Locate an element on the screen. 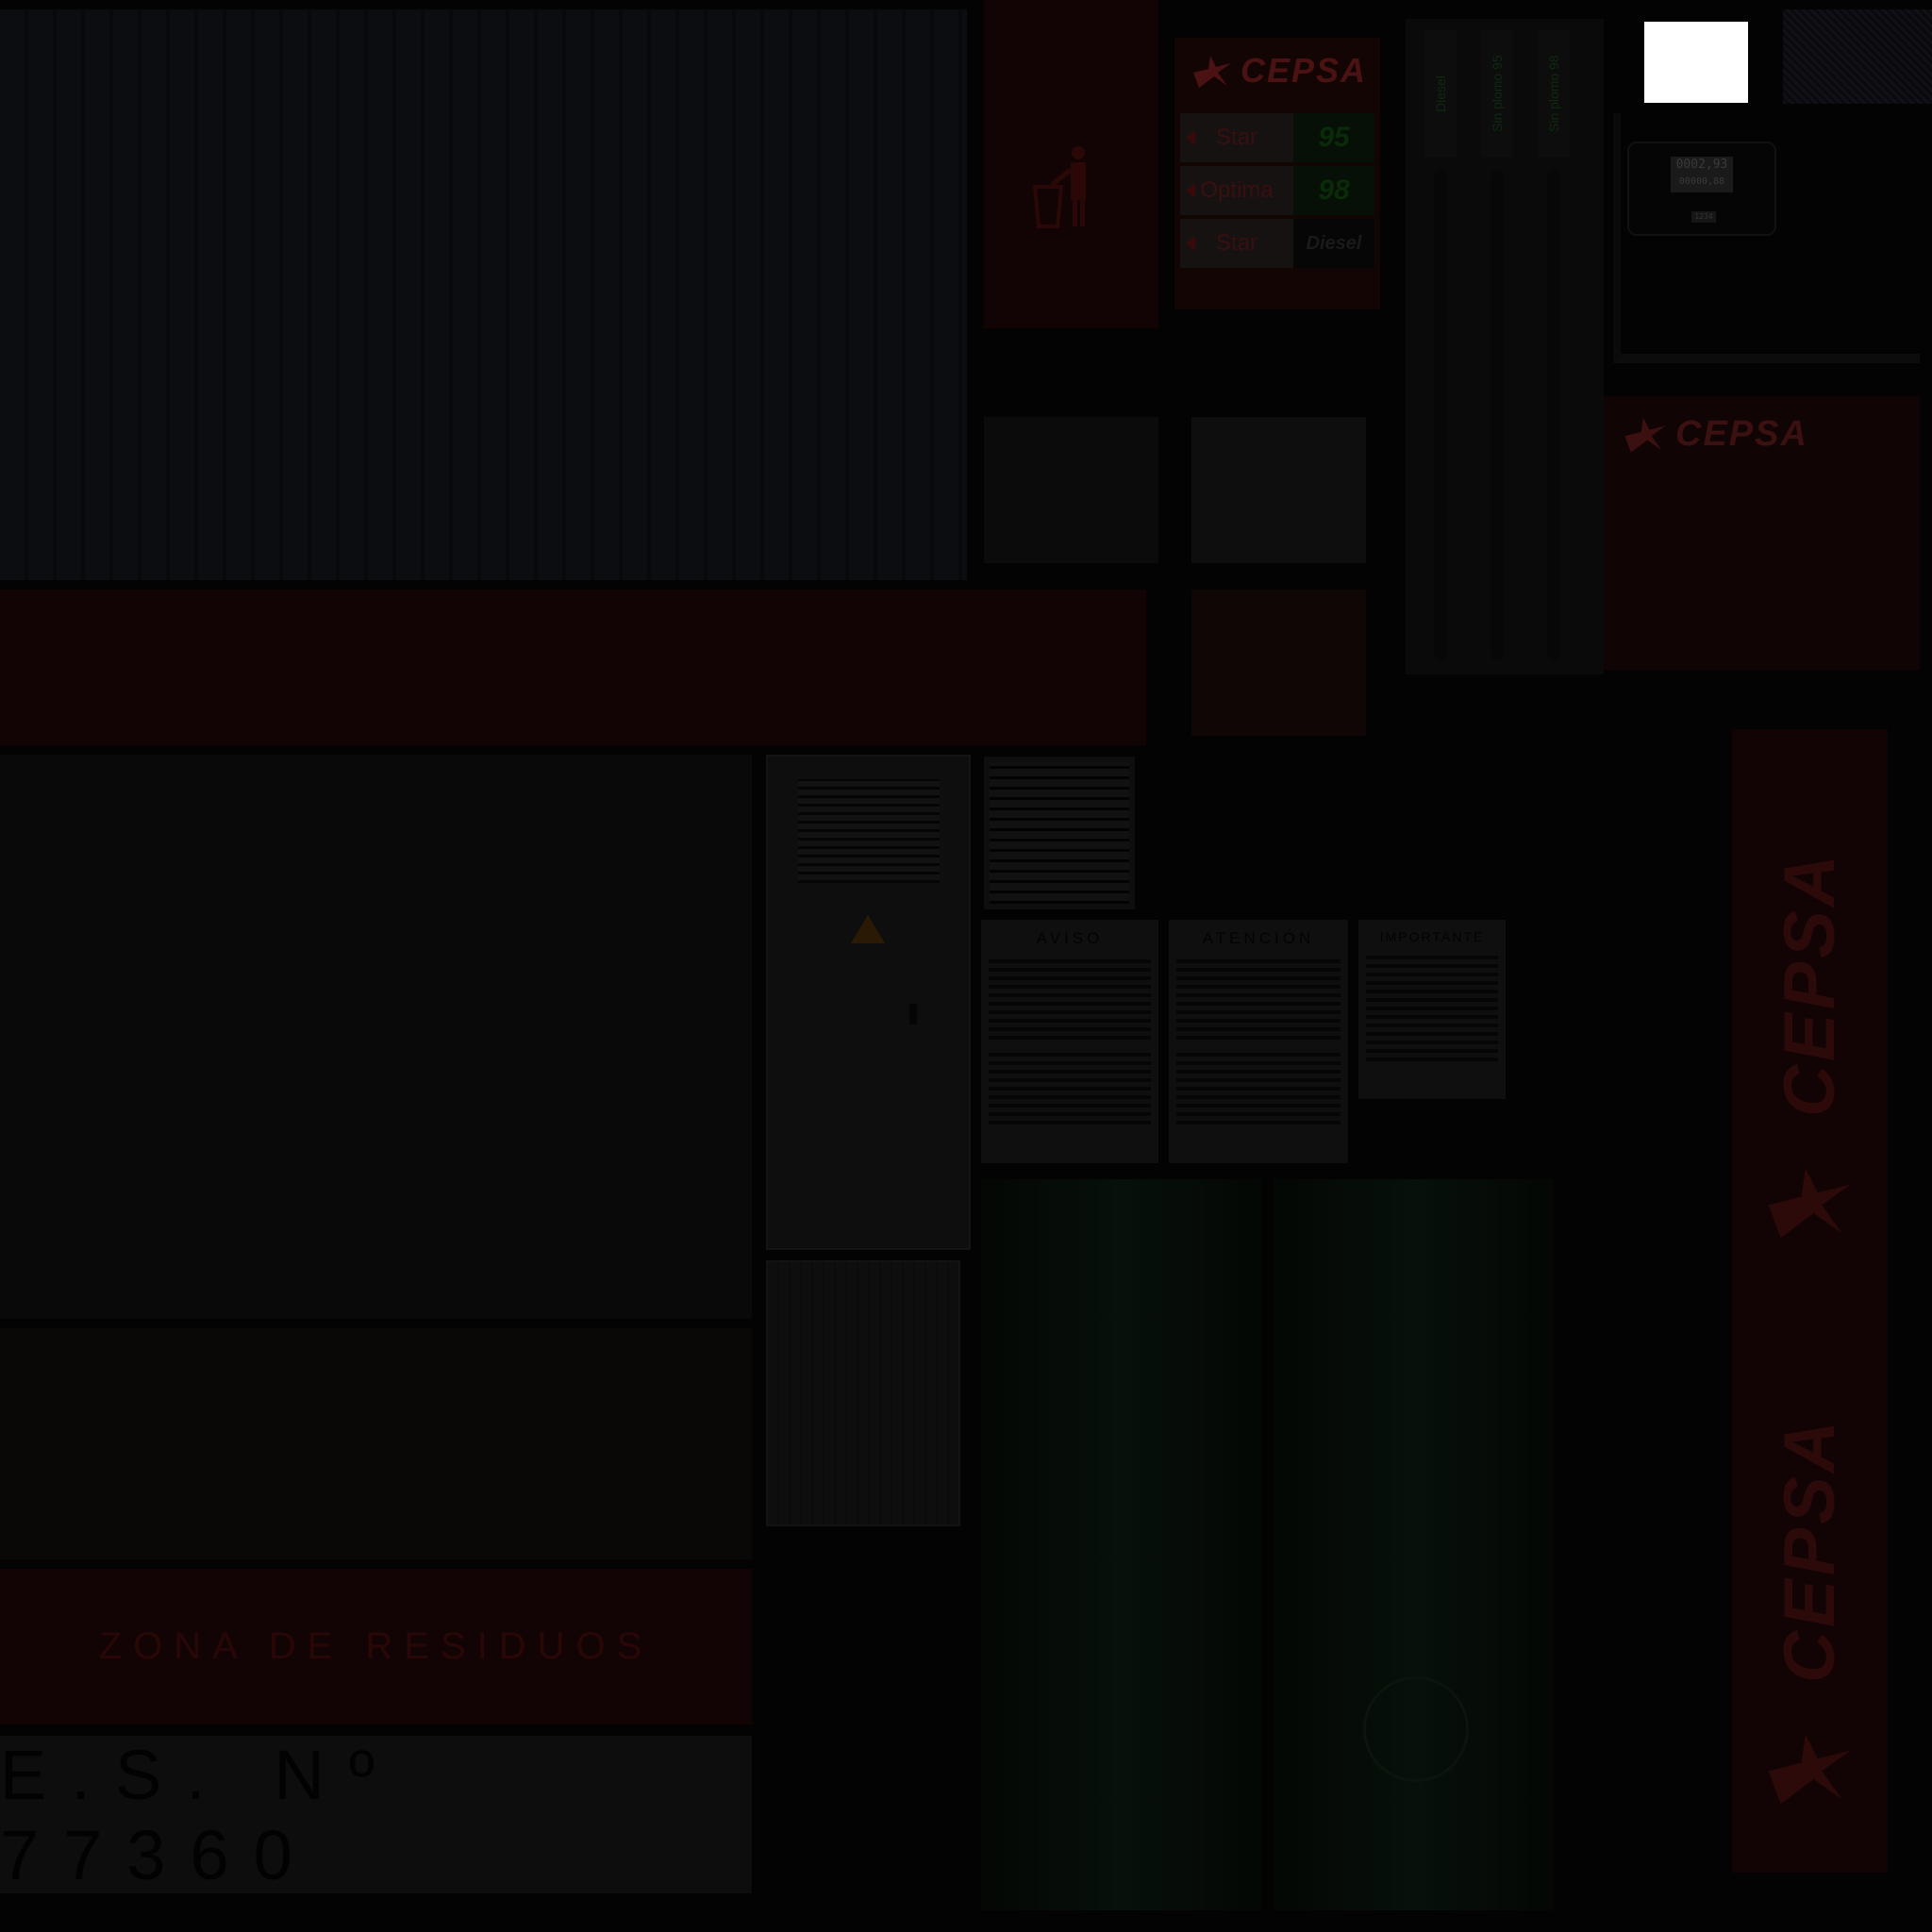  price-row: Star 95 is located at coordinates (1277, 137).